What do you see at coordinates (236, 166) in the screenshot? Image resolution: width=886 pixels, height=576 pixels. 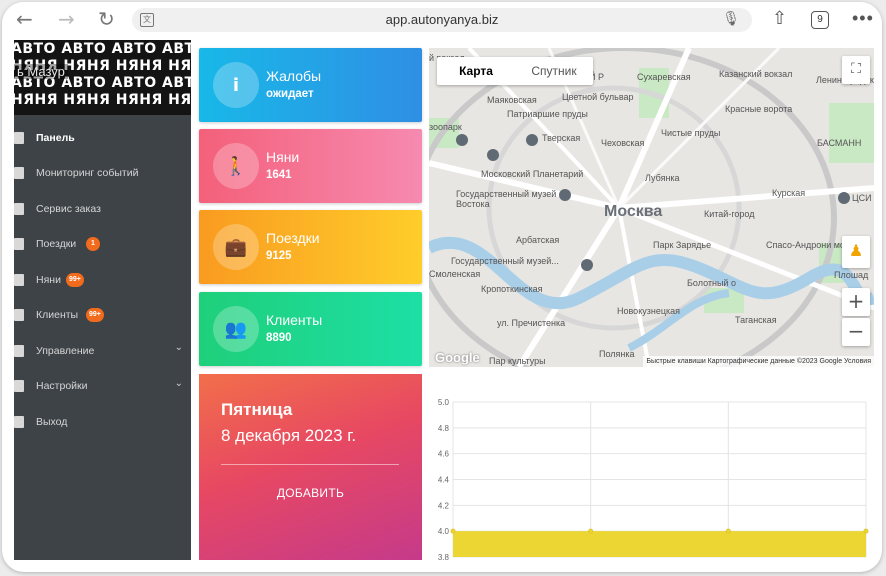 I see `walker-icon: 🚶` at bounding box center [236, 166].